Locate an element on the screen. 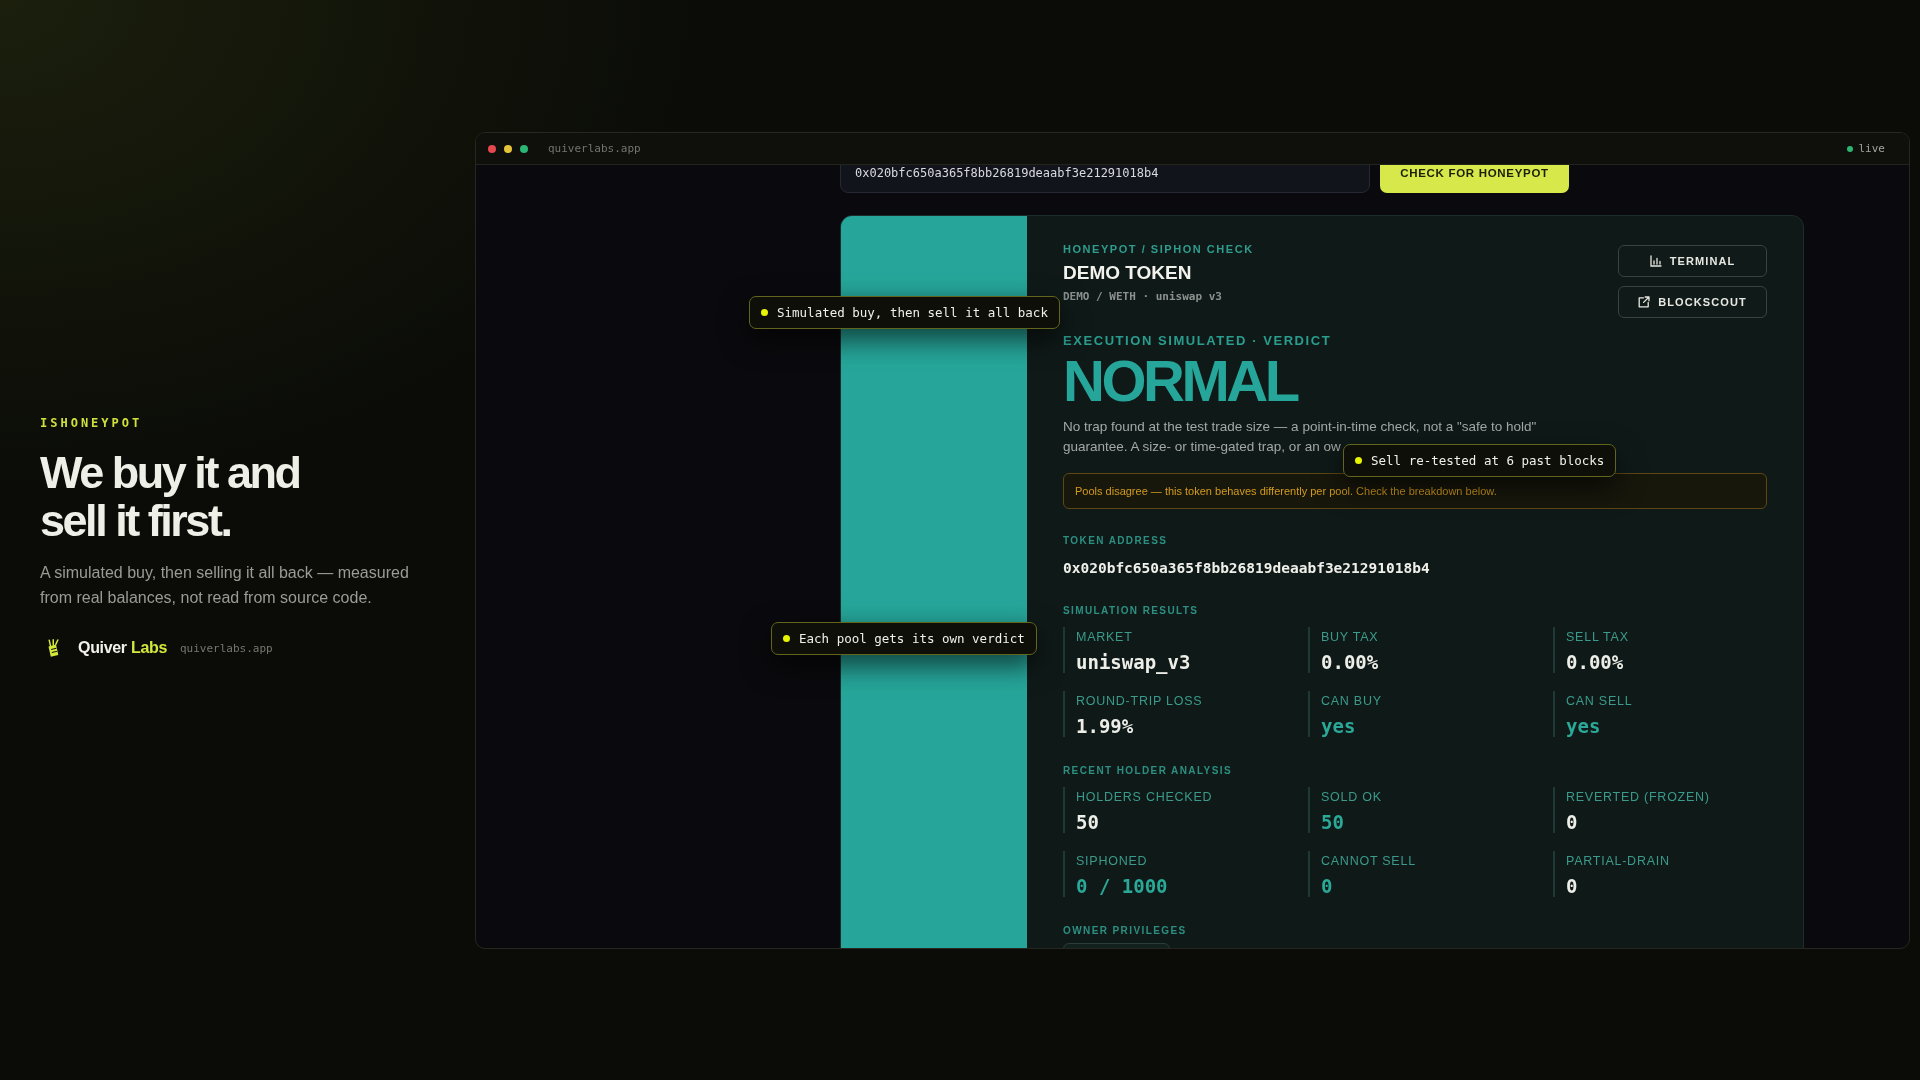 The width and height of the screenshot is (1920, 1080). address-input: 0x020bfc650a365f8bb26819deaabf3e21291018b4 is located at coordinates (1105, 179).